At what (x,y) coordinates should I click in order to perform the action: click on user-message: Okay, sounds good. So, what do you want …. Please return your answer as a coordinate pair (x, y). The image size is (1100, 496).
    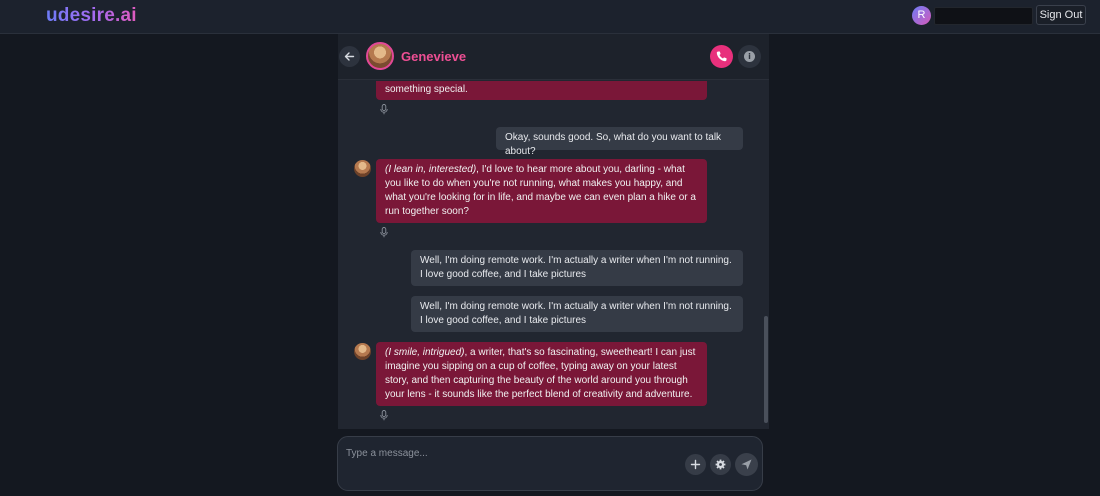
    Looking at the image, I should click on (619, 142).